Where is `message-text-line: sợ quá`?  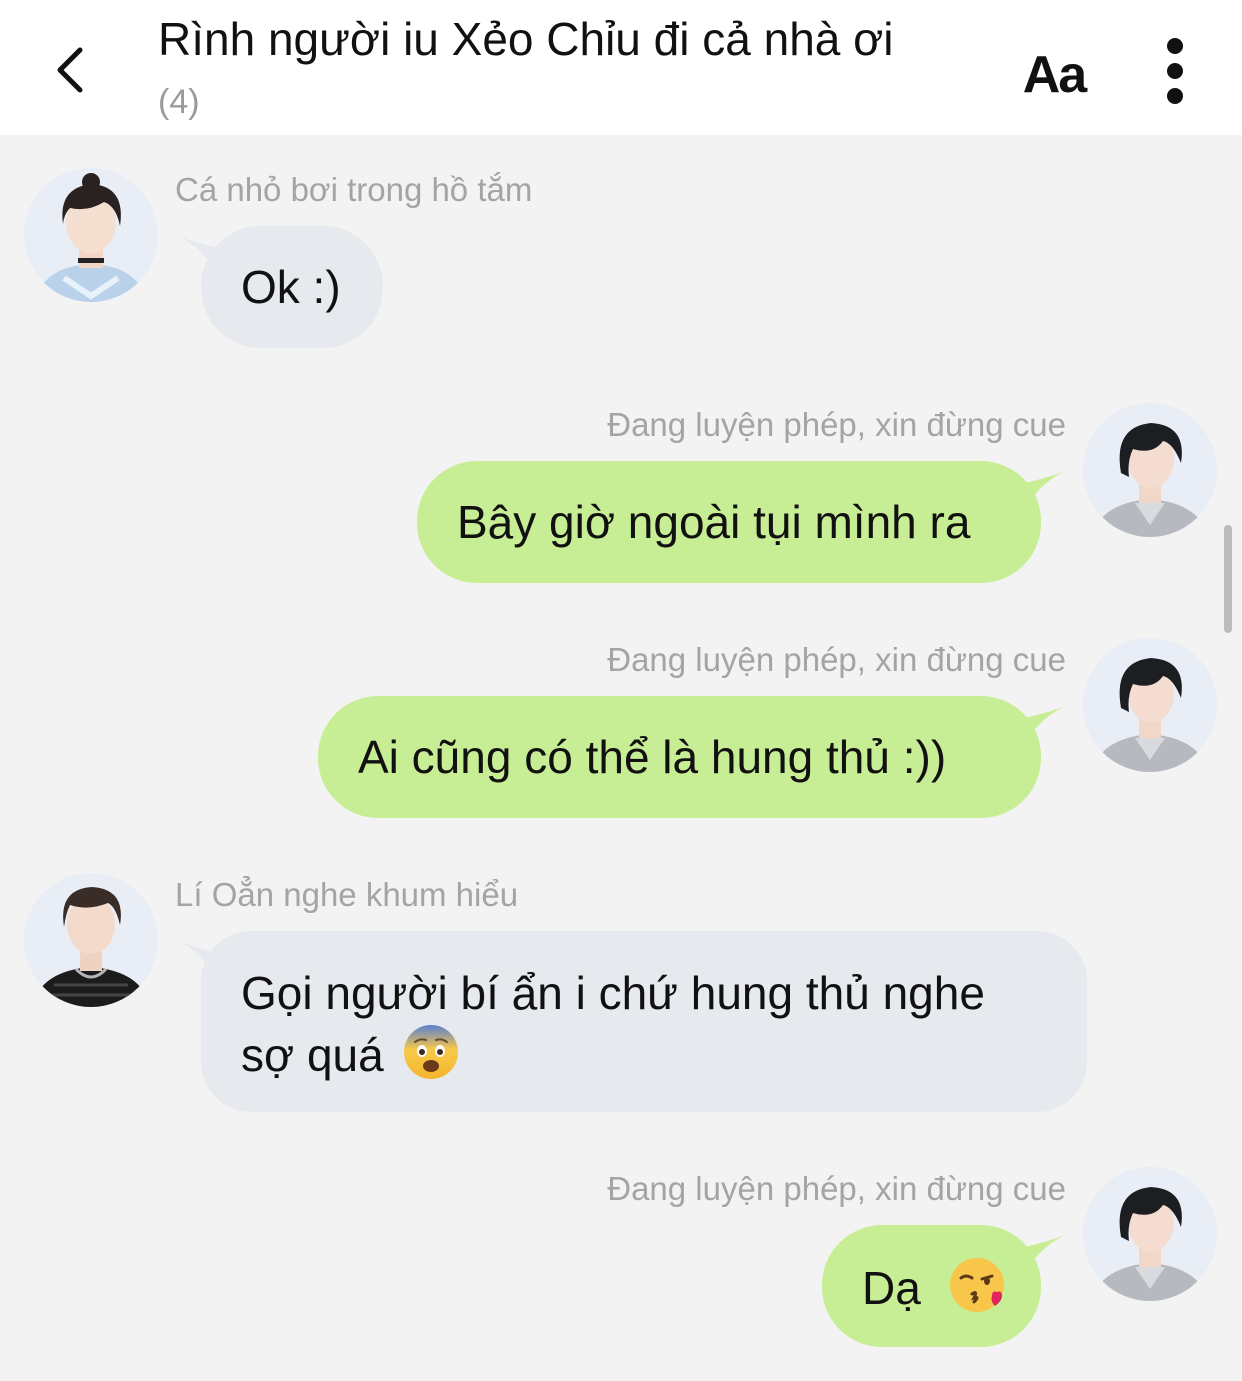 message-text-line: sợ quá is located at coordinates (312, 1055).